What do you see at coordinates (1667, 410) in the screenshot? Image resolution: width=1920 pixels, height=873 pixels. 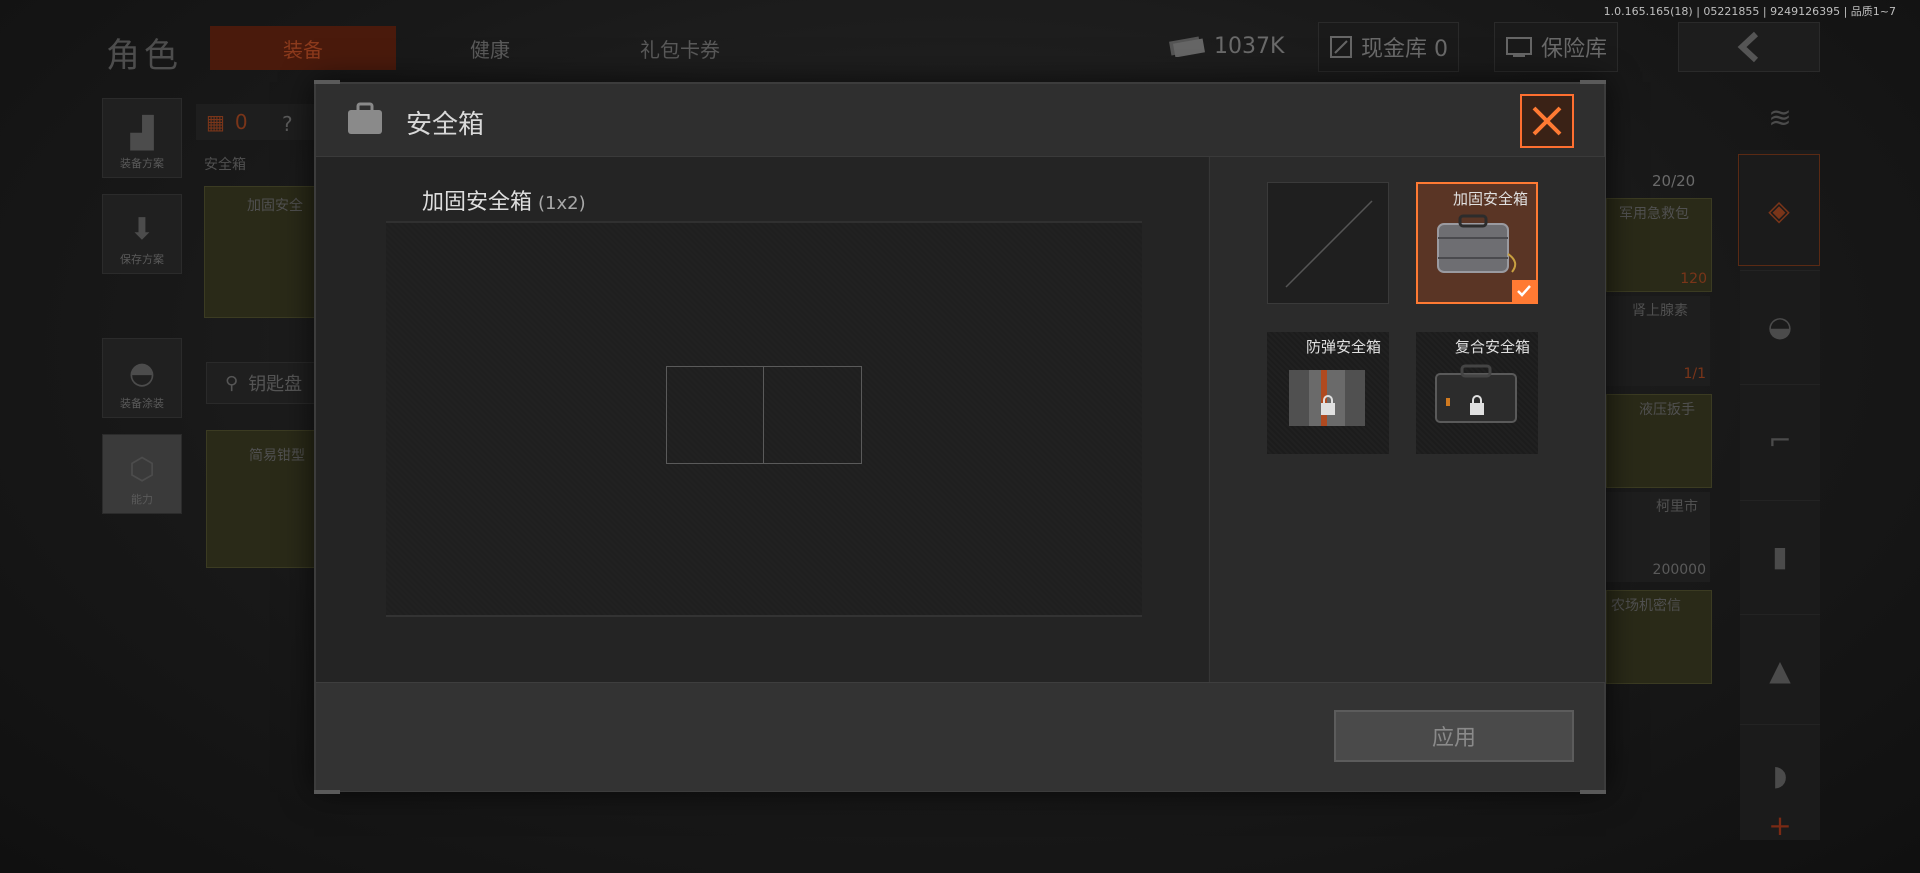 I see `right-item-3-label: 液压扳手` at bounding box center [1667, 410].